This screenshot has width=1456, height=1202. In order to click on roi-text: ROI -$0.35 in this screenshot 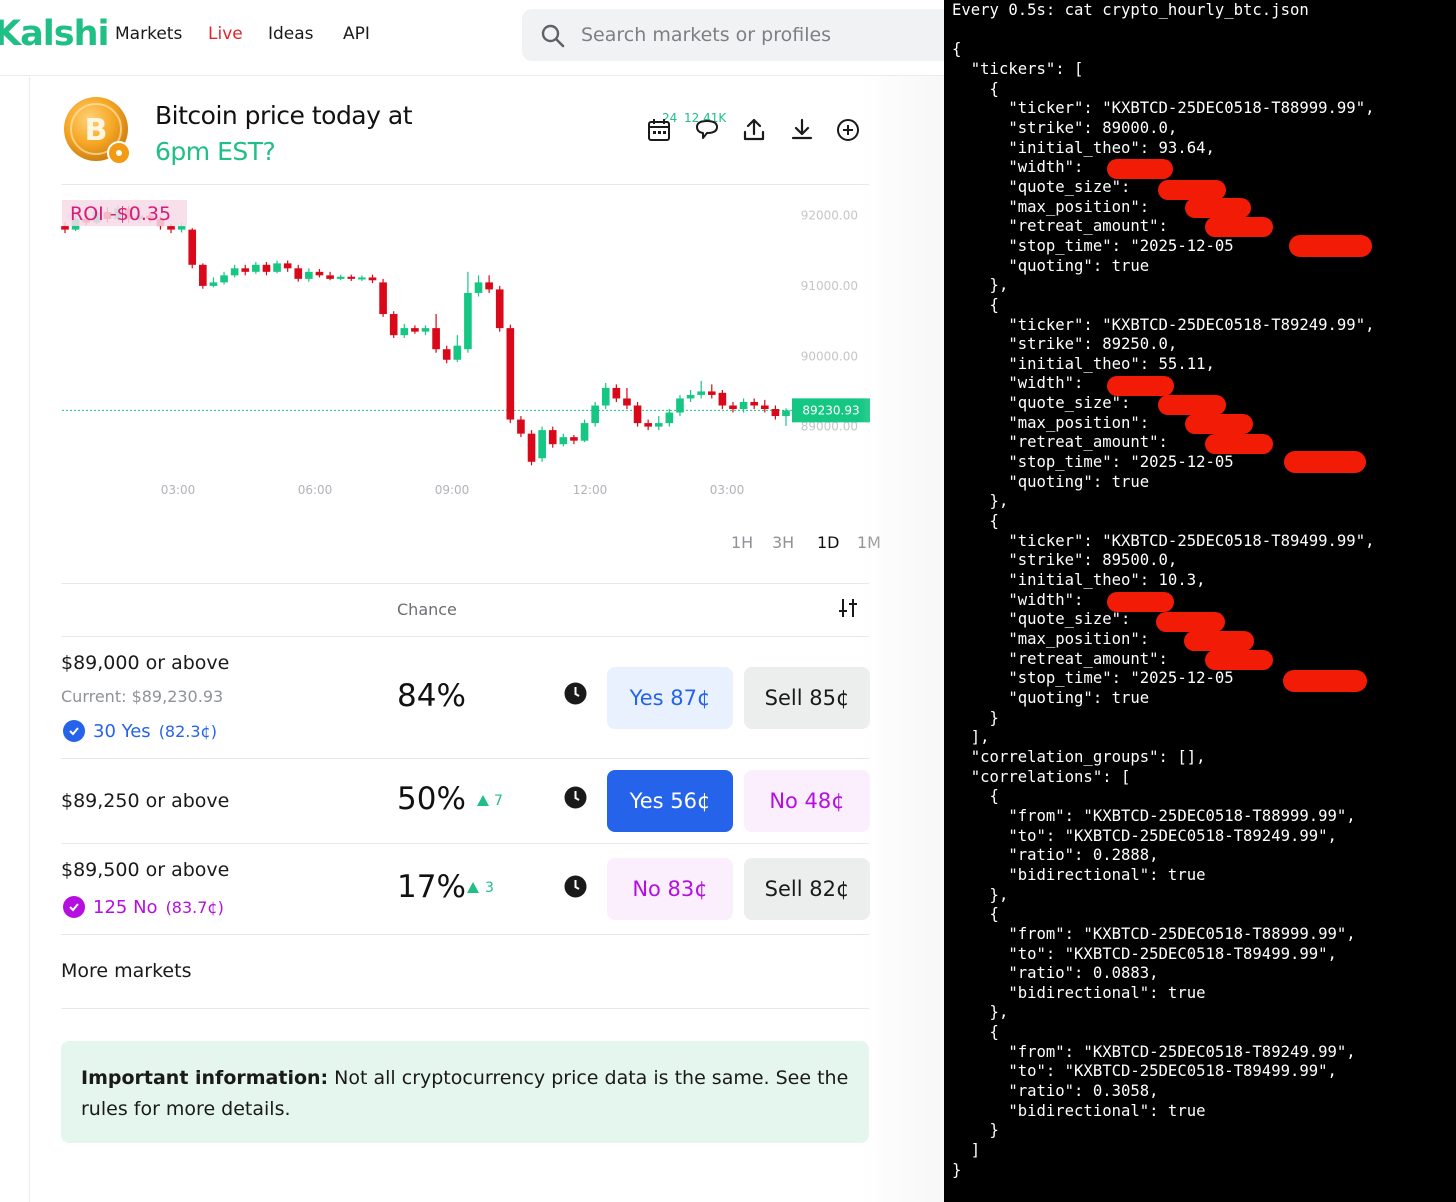, I will do `click(120, 214)`.